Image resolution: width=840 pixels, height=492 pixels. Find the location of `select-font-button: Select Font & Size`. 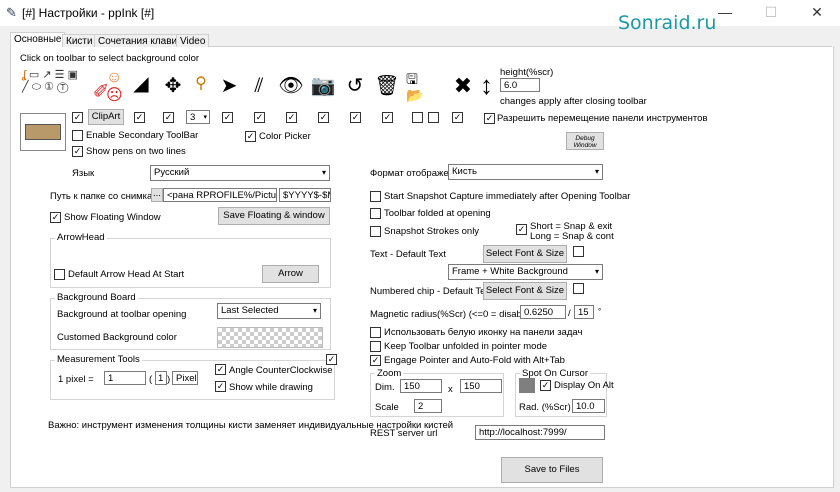

select-font-button: Select Font & Size is located at coordinates (525, 254).